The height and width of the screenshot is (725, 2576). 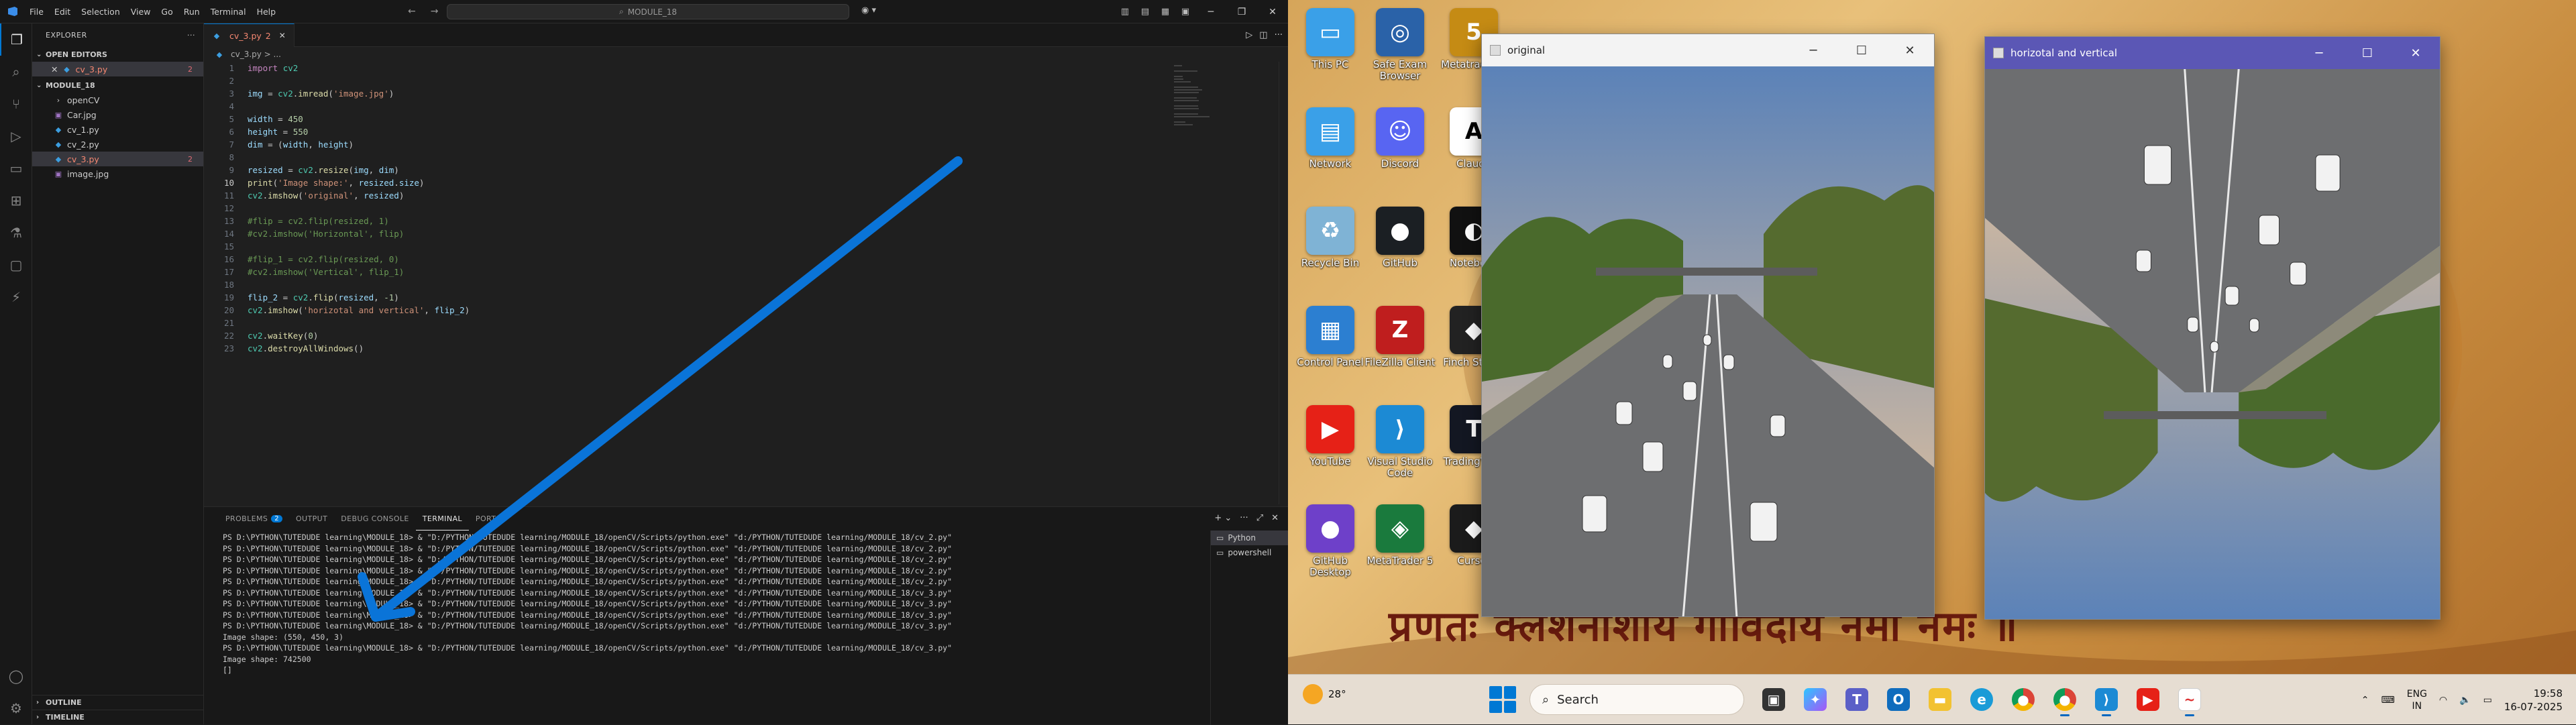 I want to click on code-line: 11 cv2.imshow('original', resized), so click(x=700, y=195).